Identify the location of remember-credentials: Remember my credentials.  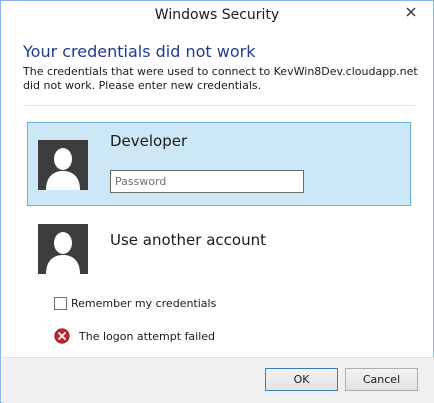
(135, 303).